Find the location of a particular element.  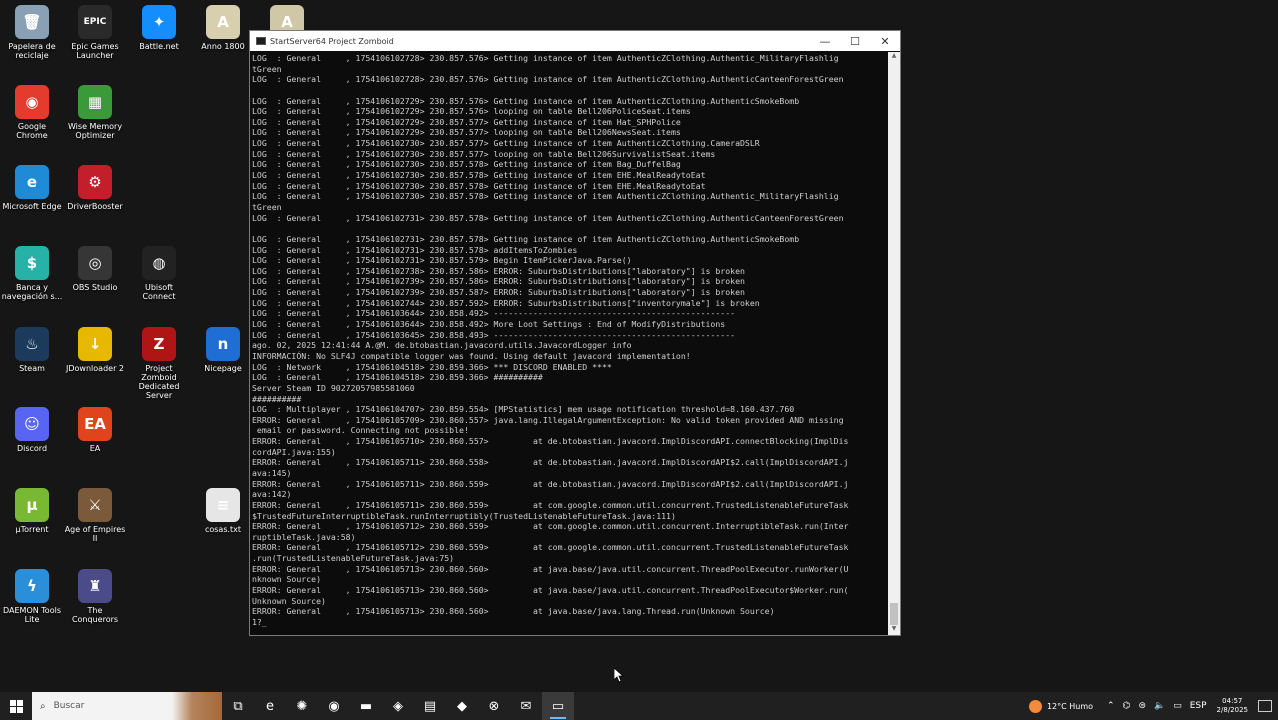

taskbar-search: ⌕ Buscar is located at coordinates (127, 706).